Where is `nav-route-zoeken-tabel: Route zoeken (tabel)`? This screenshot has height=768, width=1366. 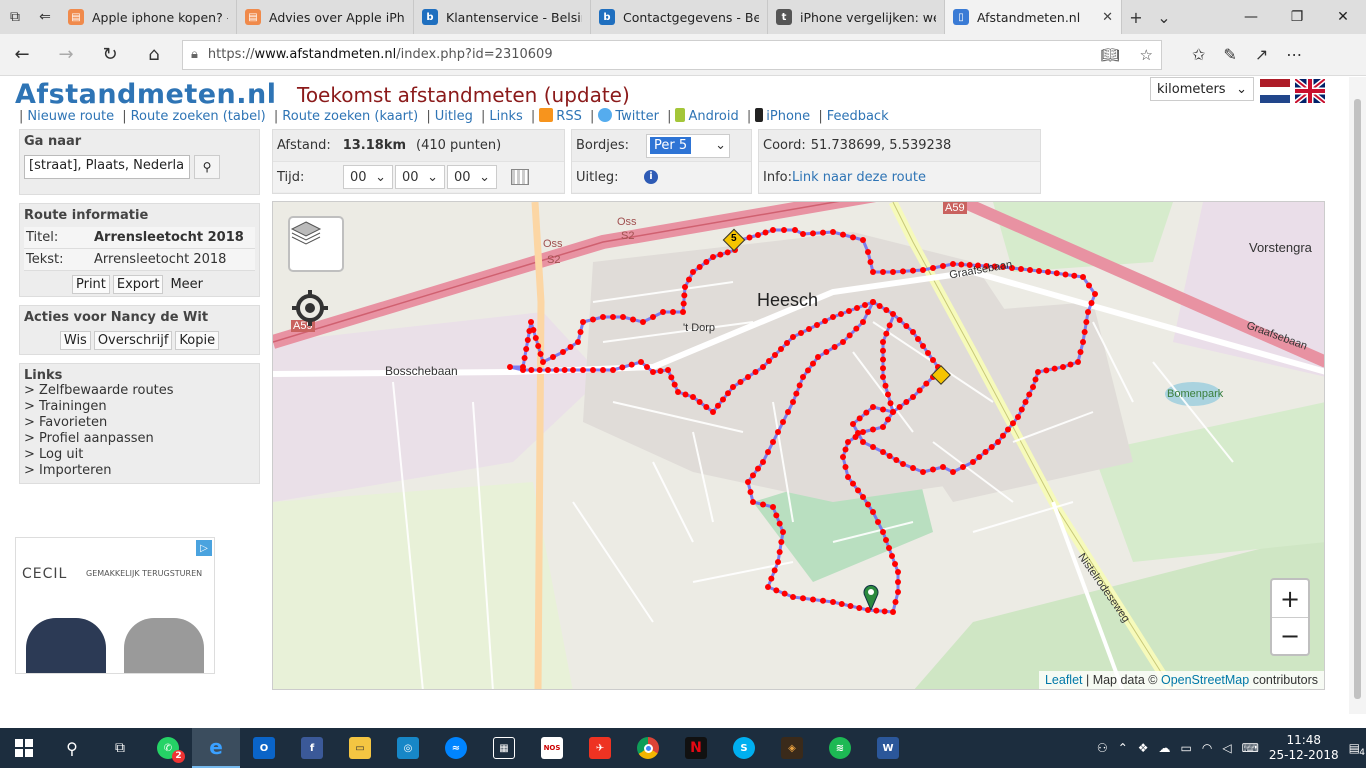 nav-route-zoeken-tabel: Route zoeken (tabel) is located at coordinates (198, 116).